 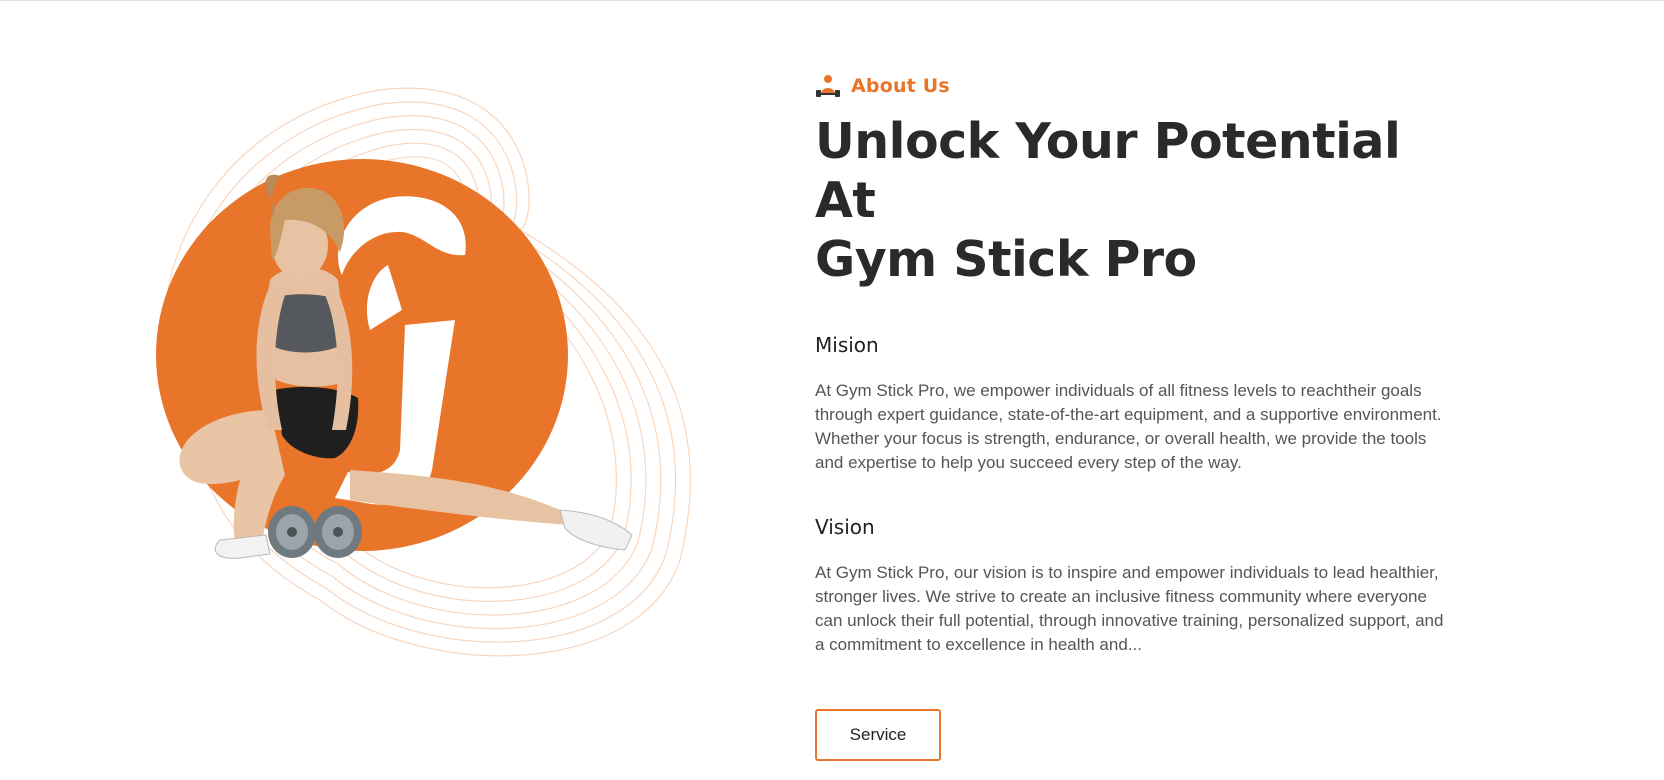 What do you see at coordinates (832, 0) in the screenshot?
I see `top-divider` at bounding box center [832, 0].